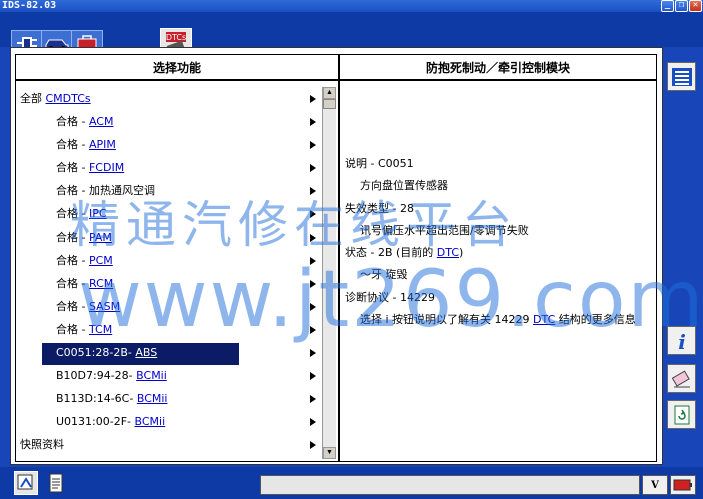 The image size is (703, 499). I want to click on function-row-label: 合格 - APIM, so click(86, 144).